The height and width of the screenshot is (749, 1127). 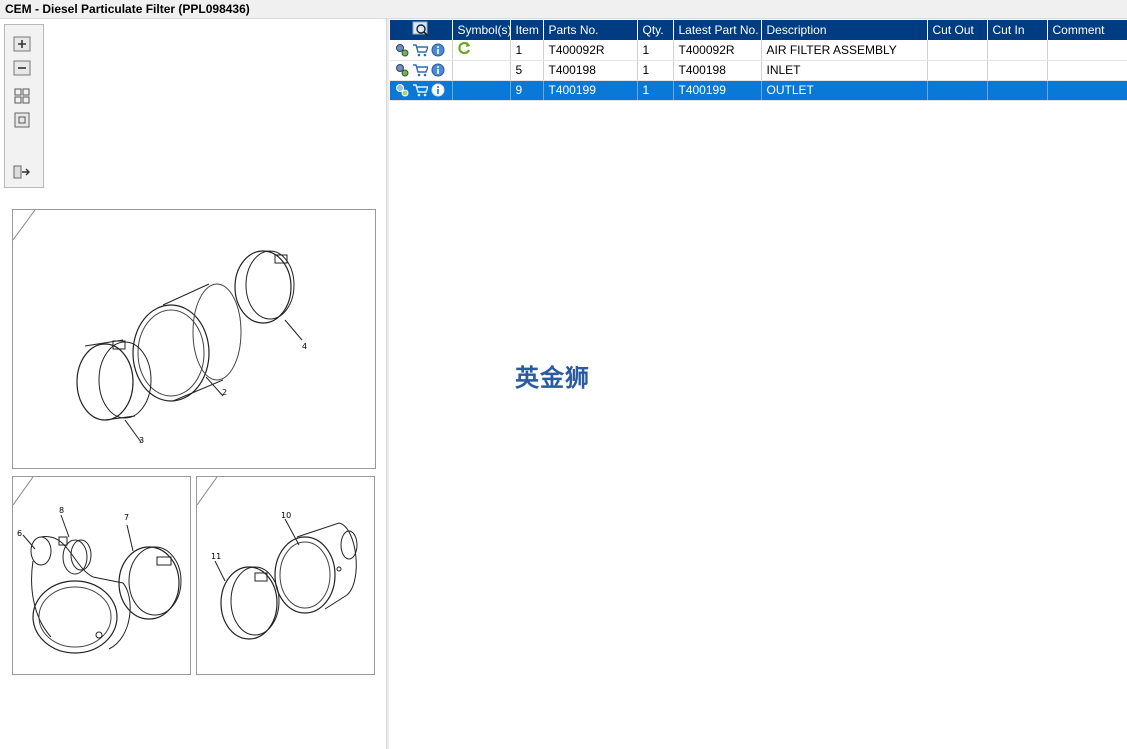 What do you see at coordinates (844, 90) in the screenshot?
I see `row-description: OUTLET` at bounding box center [844, 90].